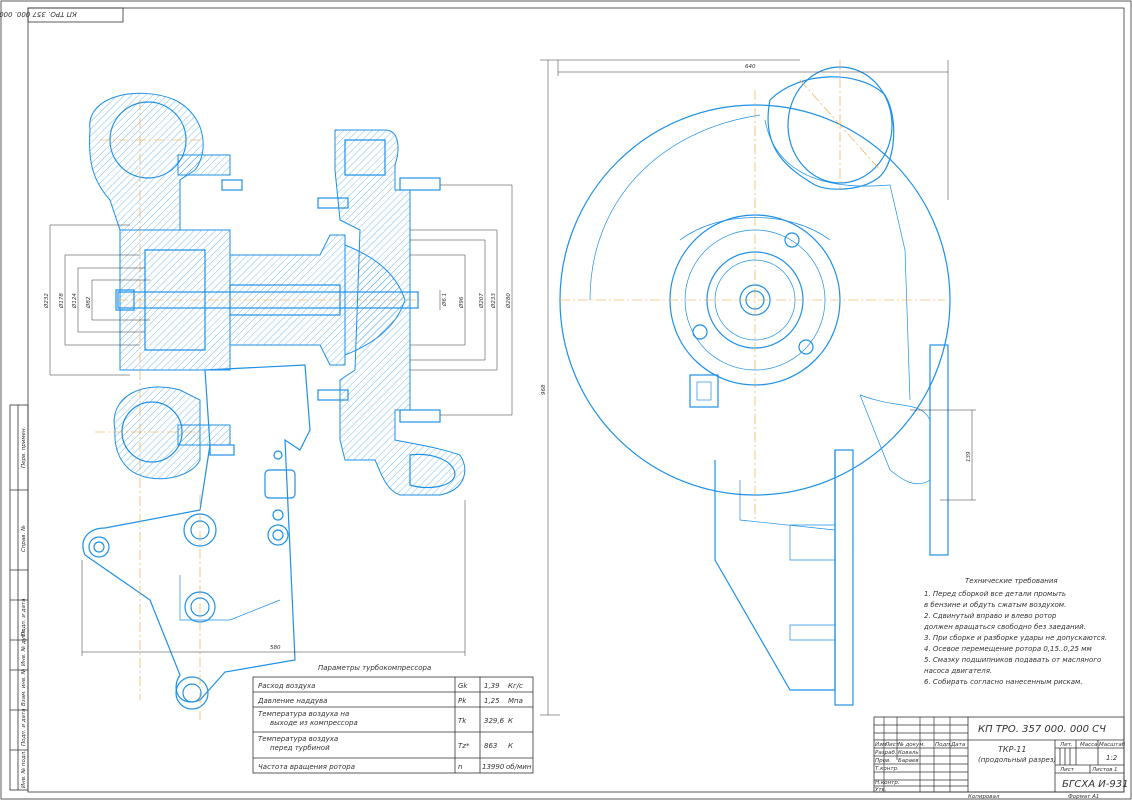 This screenshot has height=804, width=1132. Describe the element at coordinates (463, 686) in the screenshot. I see `param-sym: Gk` at that location.